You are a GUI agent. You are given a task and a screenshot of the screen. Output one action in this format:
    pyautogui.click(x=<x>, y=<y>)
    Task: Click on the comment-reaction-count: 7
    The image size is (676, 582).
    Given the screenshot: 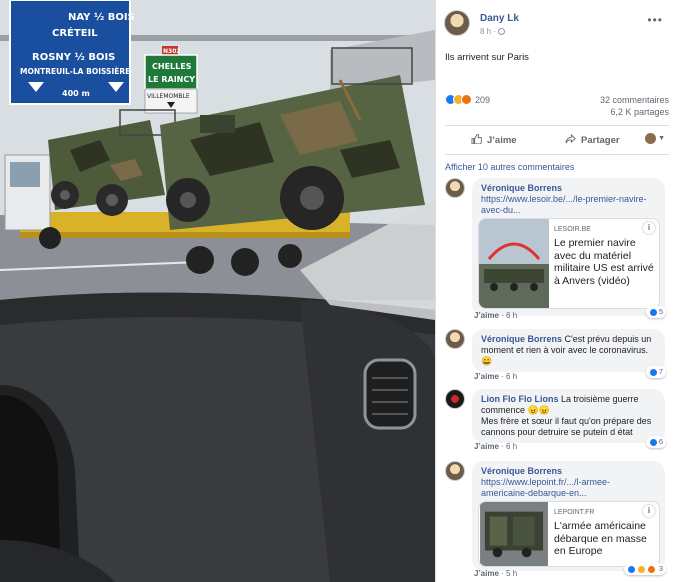 What is the action you would take?
    pyautogui.click(x=660, y=371)
    